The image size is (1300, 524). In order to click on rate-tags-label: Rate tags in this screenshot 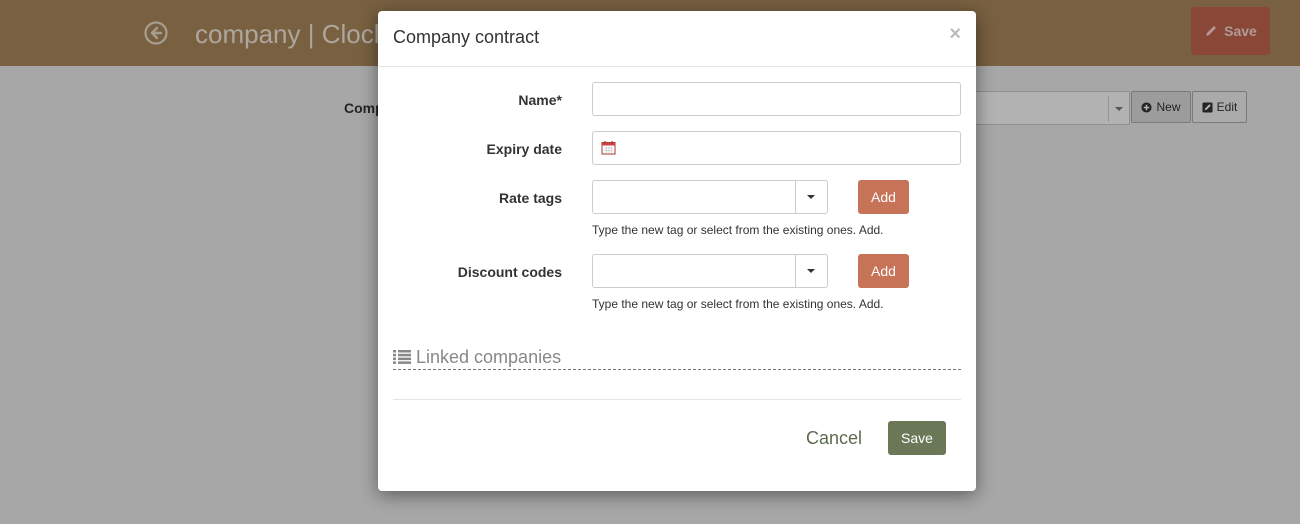, I will do `click(530, 198)`.